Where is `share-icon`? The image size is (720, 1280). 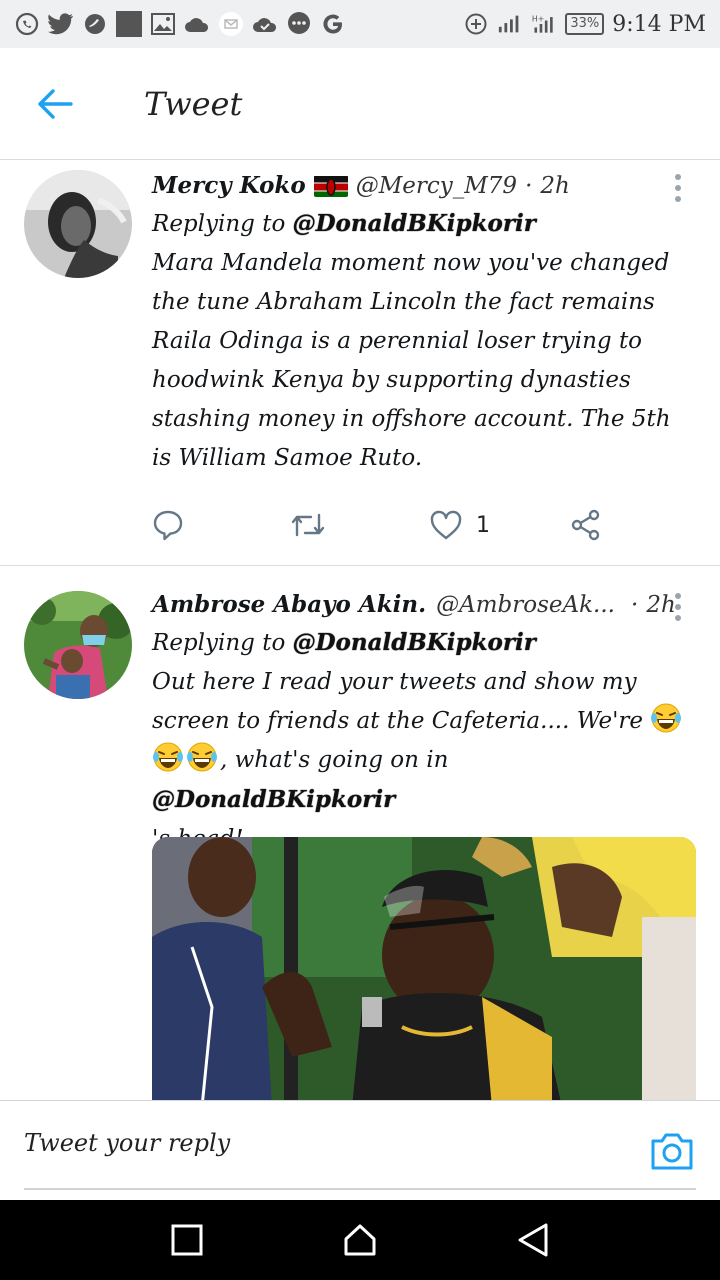 share-icon is located at coordinates (585, 525).